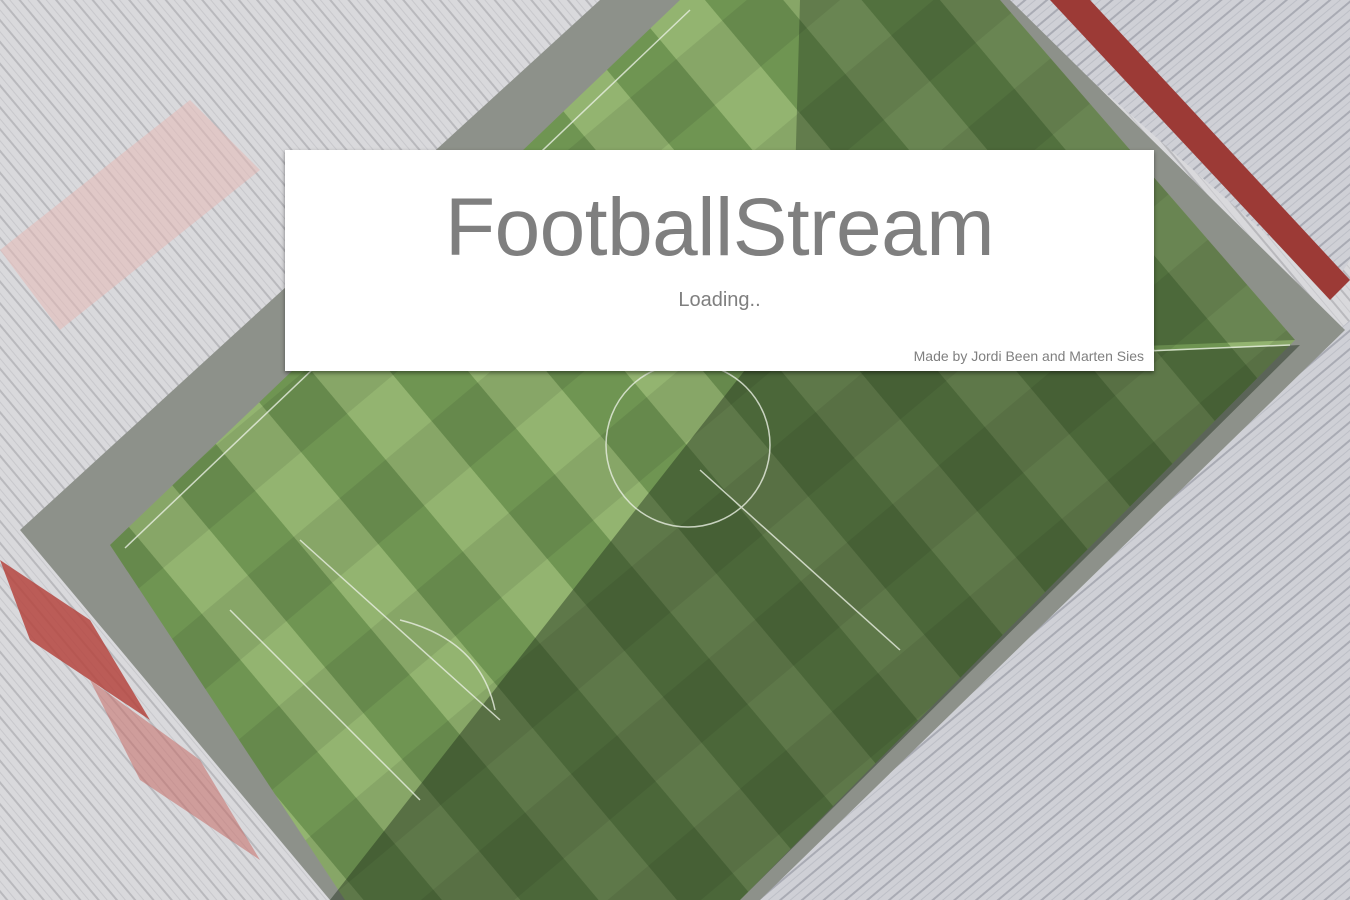 The height and width of the screenshot is (900, 1350). Describe the element at coordinates (719, 227) in the screenshot. I see `app-title: FootballStream` at that location.